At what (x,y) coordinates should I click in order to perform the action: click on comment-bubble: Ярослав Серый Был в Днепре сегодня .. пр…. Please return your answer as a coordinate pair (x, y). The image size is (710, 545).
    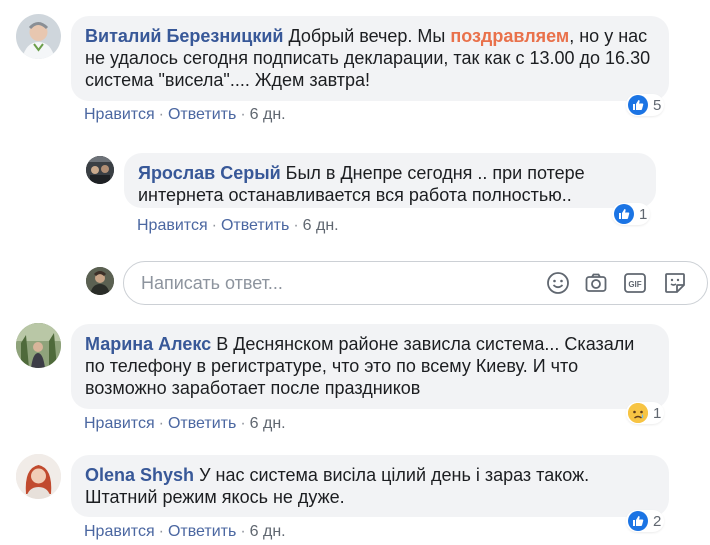
    Looking at the image, I should click on (390, 180).